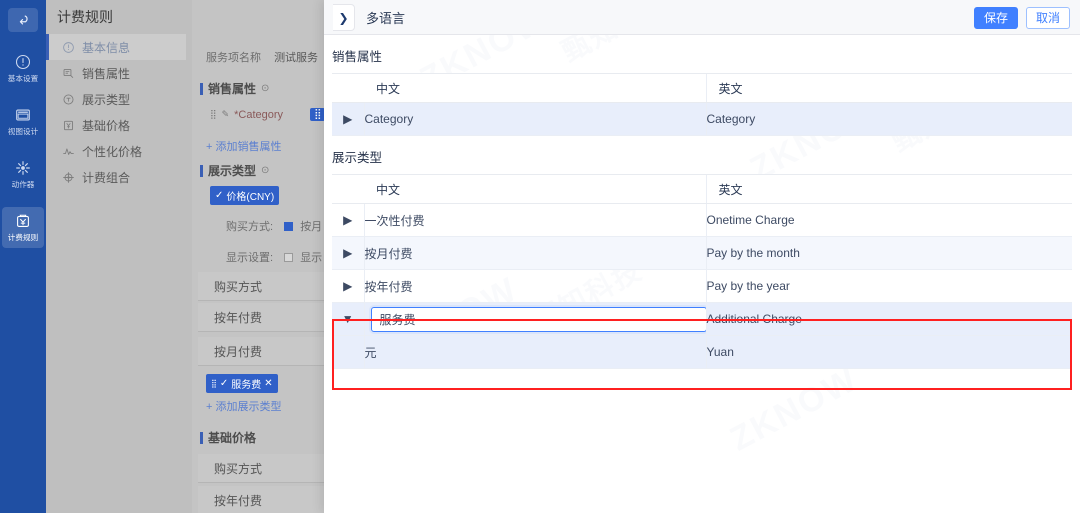 The height and width of the screenshot is (513, 1080). I want to click on drawer-title: 多语言, so click(386, 18).